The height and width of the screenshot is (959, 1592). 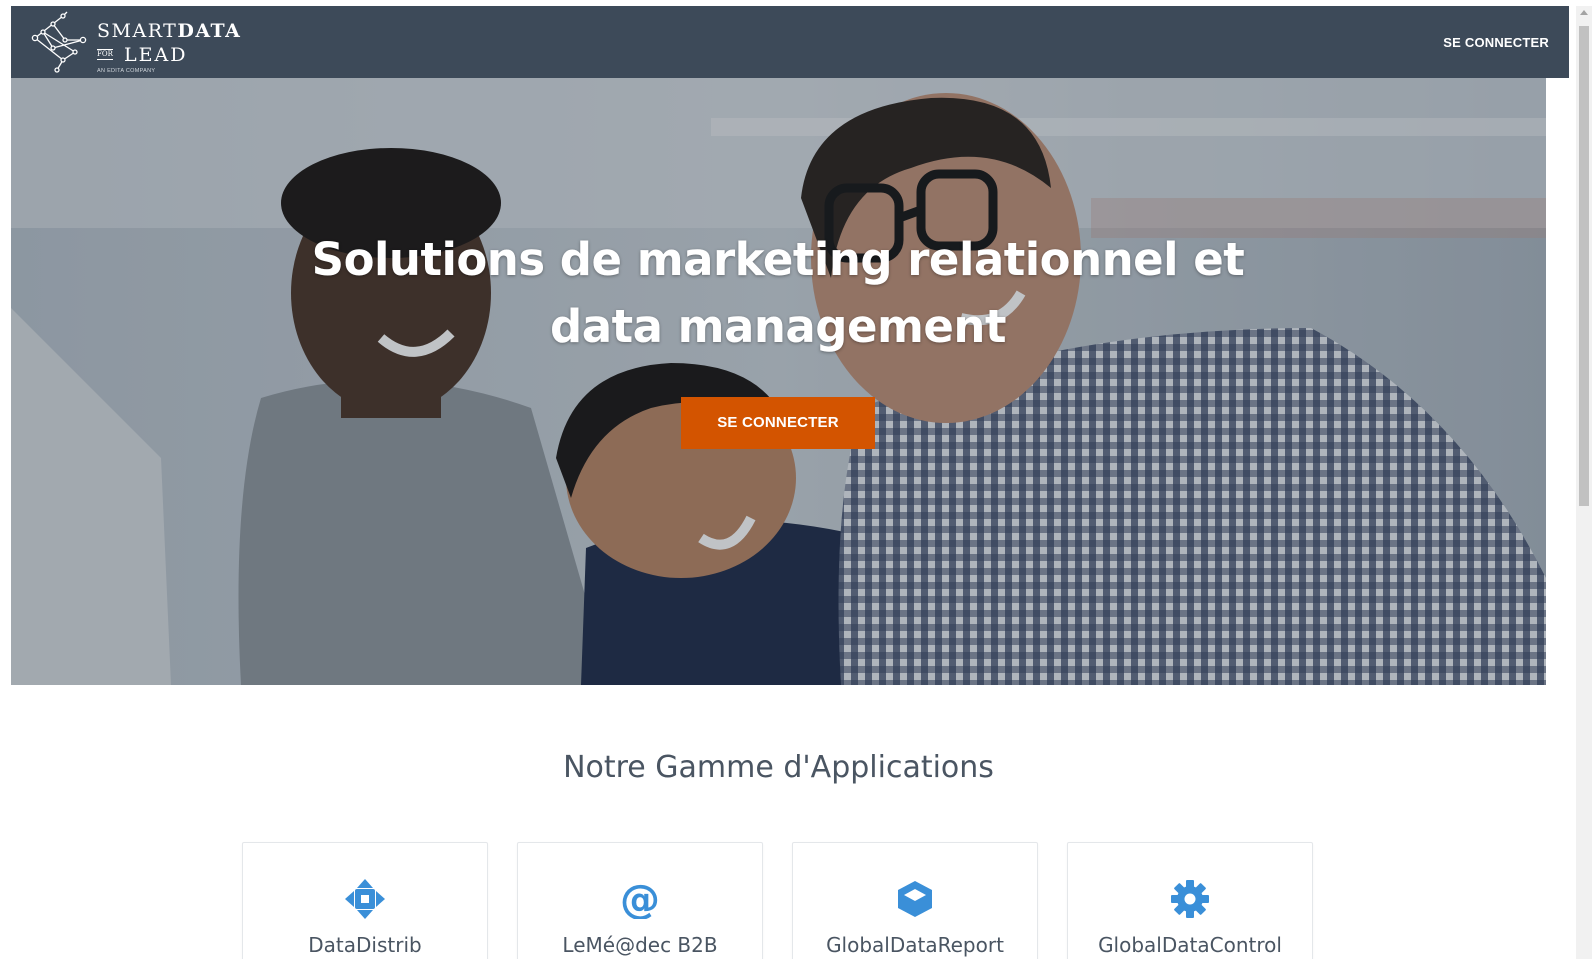 I want to click on gear-icon, so click(x=1190, y=899).